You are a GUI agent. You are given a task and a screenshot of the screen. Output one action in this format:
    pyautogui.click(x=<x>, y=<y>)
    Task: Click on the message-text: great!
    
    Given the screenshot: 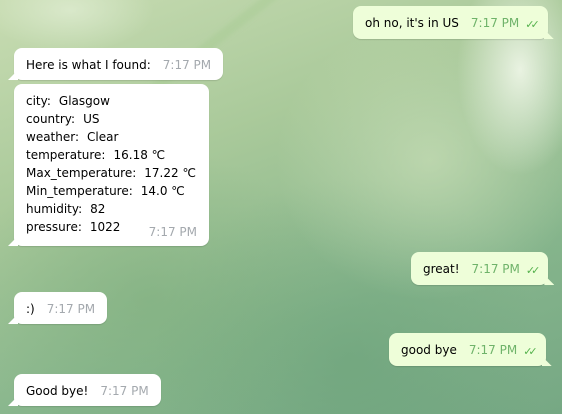 What is the action you would take?
    pyautogui.click(x=441, y=269)
    